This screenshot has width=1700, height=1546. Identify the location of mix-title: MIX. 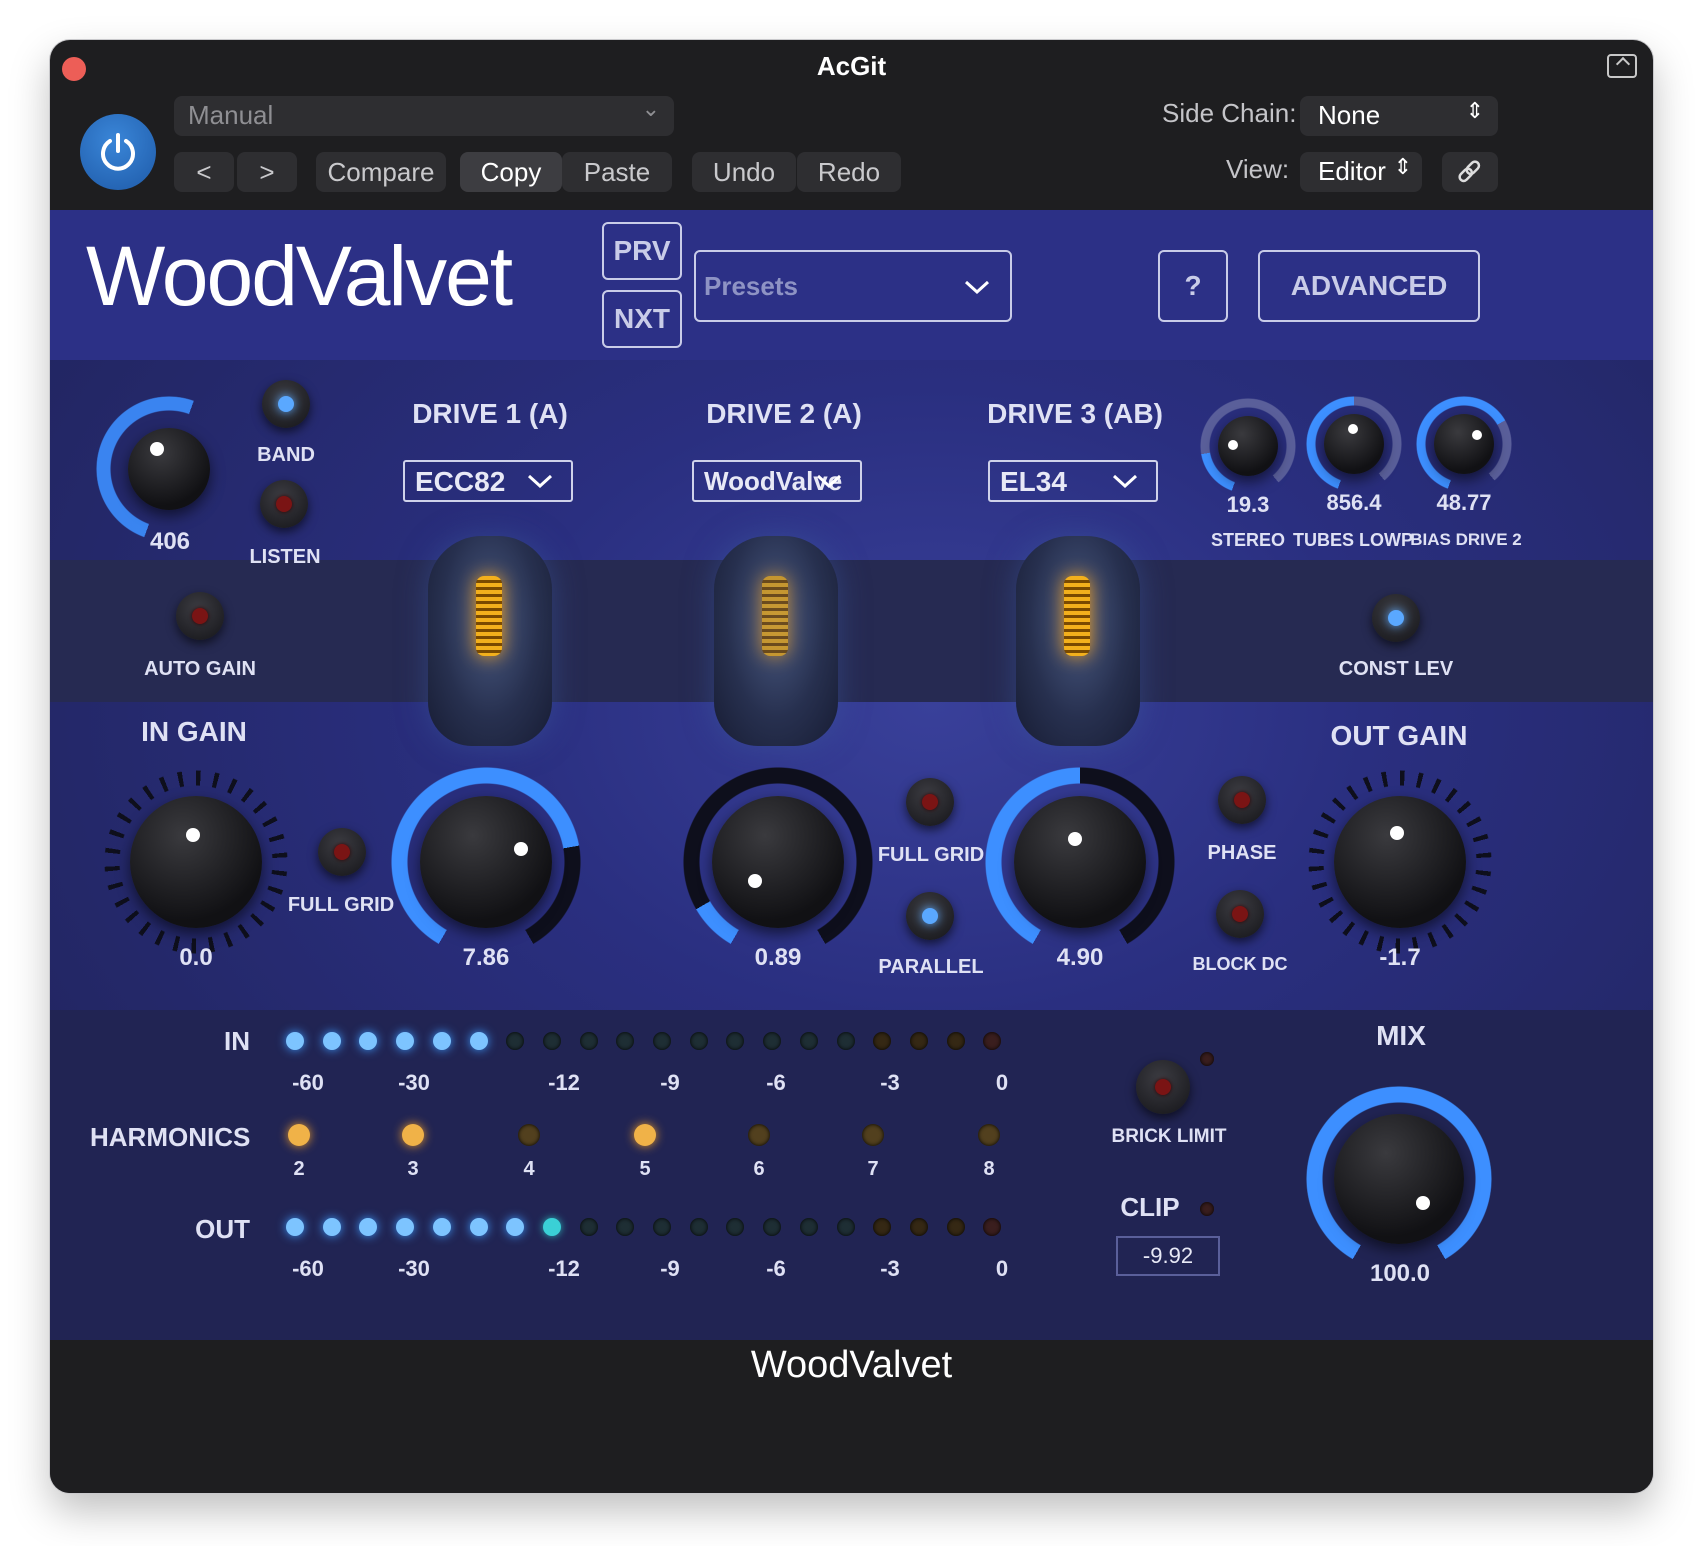
(1401, 1035).